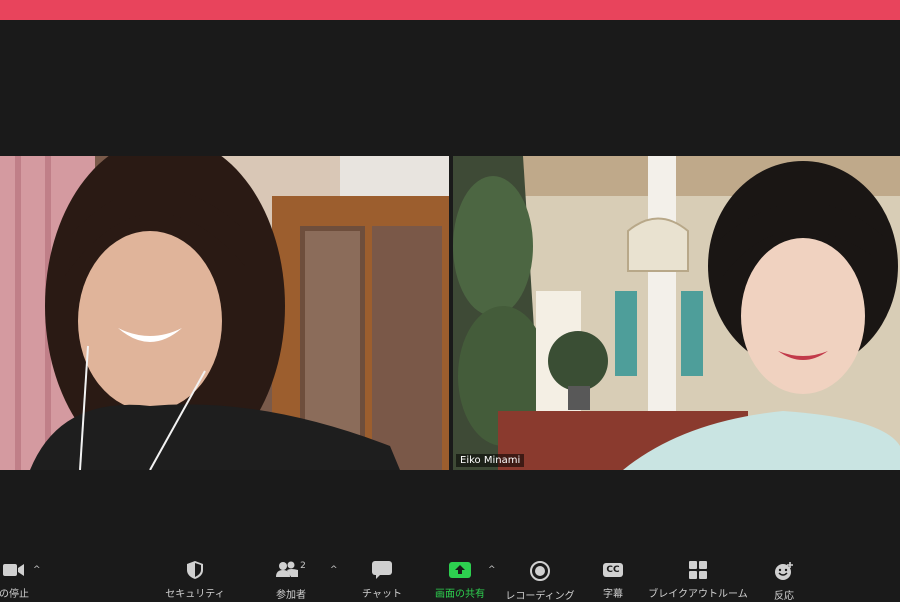  Describe the element at coordinates (291, 581) in the screenshot. I see `participants-button: 2 参加者` at that location.